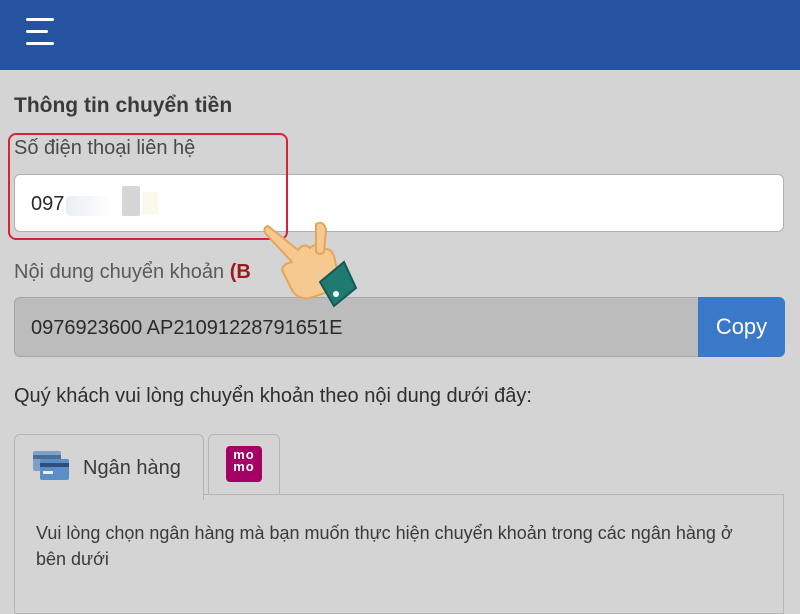 The width and height of the screenshot is (800, 614). Describe the element at coordinates (119, 272) in the screenshot. I see `content-label-text: Nội dung chuyển khoản` at that location.